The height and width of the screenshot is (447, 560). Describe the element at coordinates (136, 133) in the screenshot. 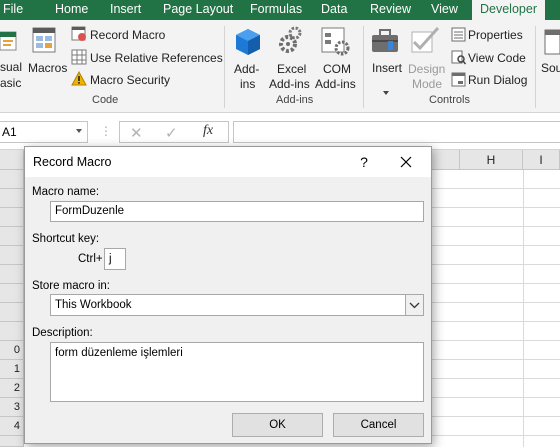

I see `cancel-entry-icon: ✕` at that location.